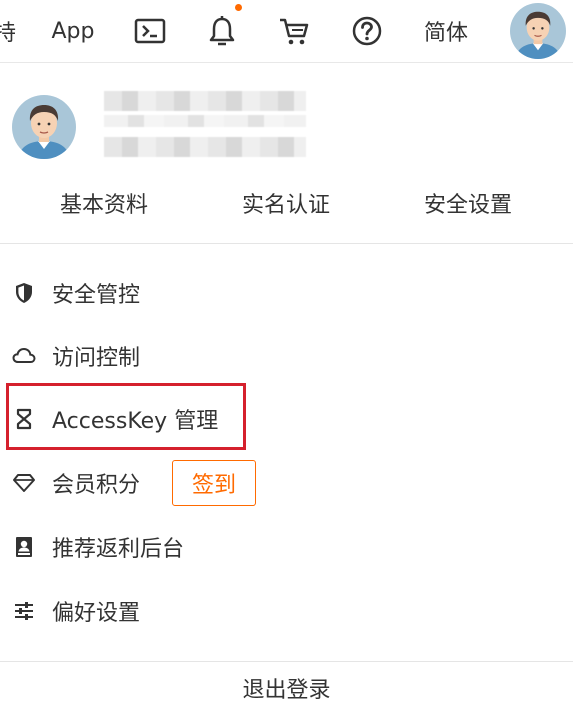  What do you see at coordinates (205, 147) in the screenshot?
I see `redacted-account-id` at bounding box center [205, 147].